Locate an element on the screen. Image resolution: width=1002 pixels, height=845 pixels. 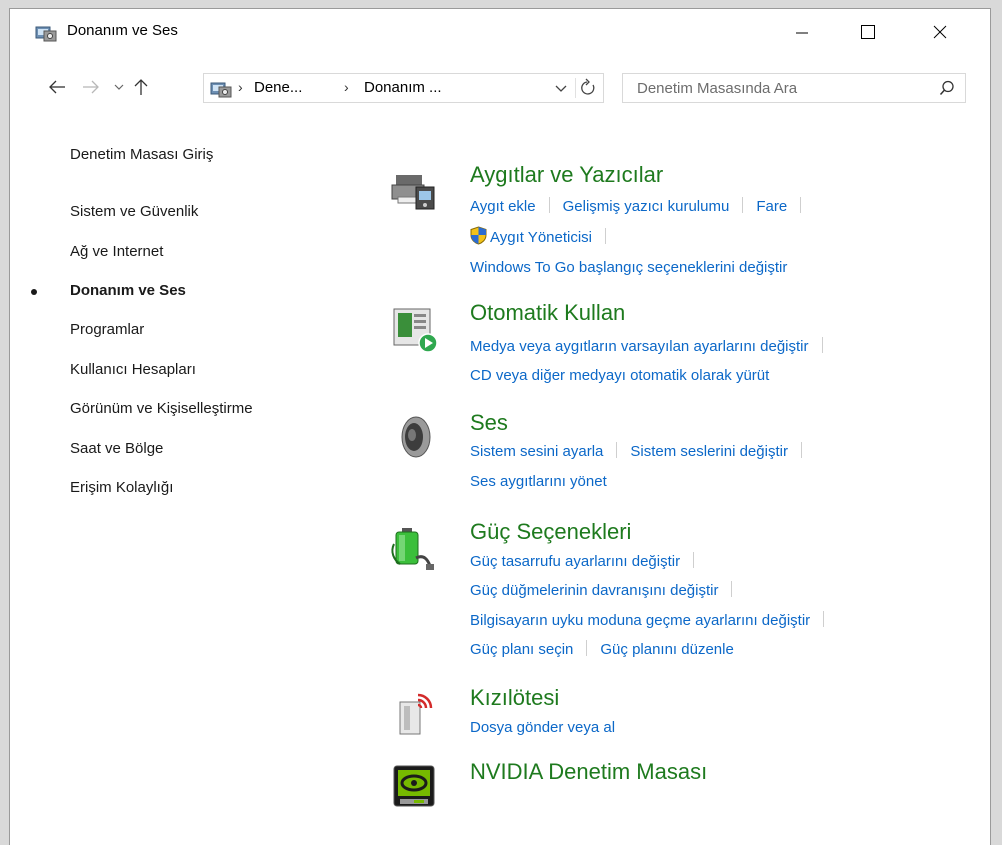
speaker-icon is located at coordinates (414, 439).